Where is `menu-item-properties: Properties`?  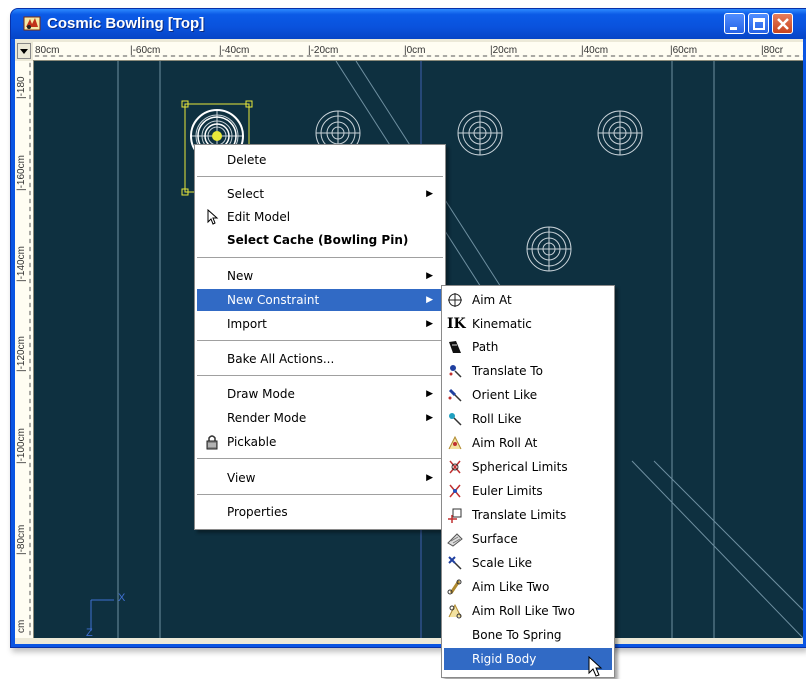
menu-item-properties: Properties is located at coordinates (320, 512).